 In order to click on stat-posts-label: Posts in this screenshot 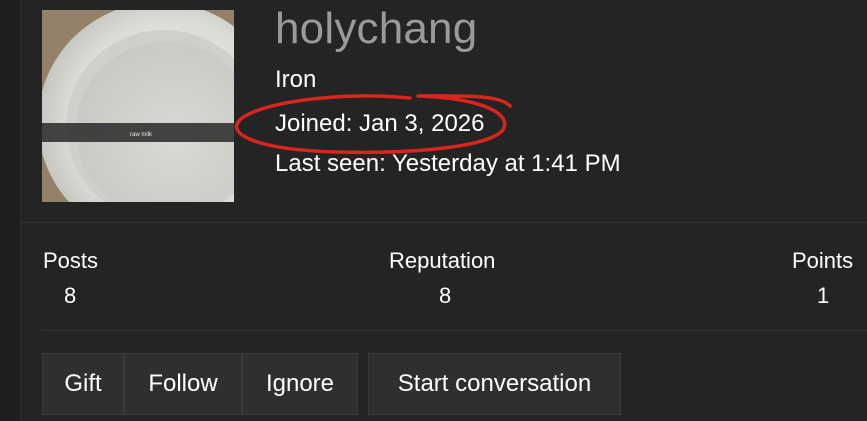, I will do `click(70, 261)`.